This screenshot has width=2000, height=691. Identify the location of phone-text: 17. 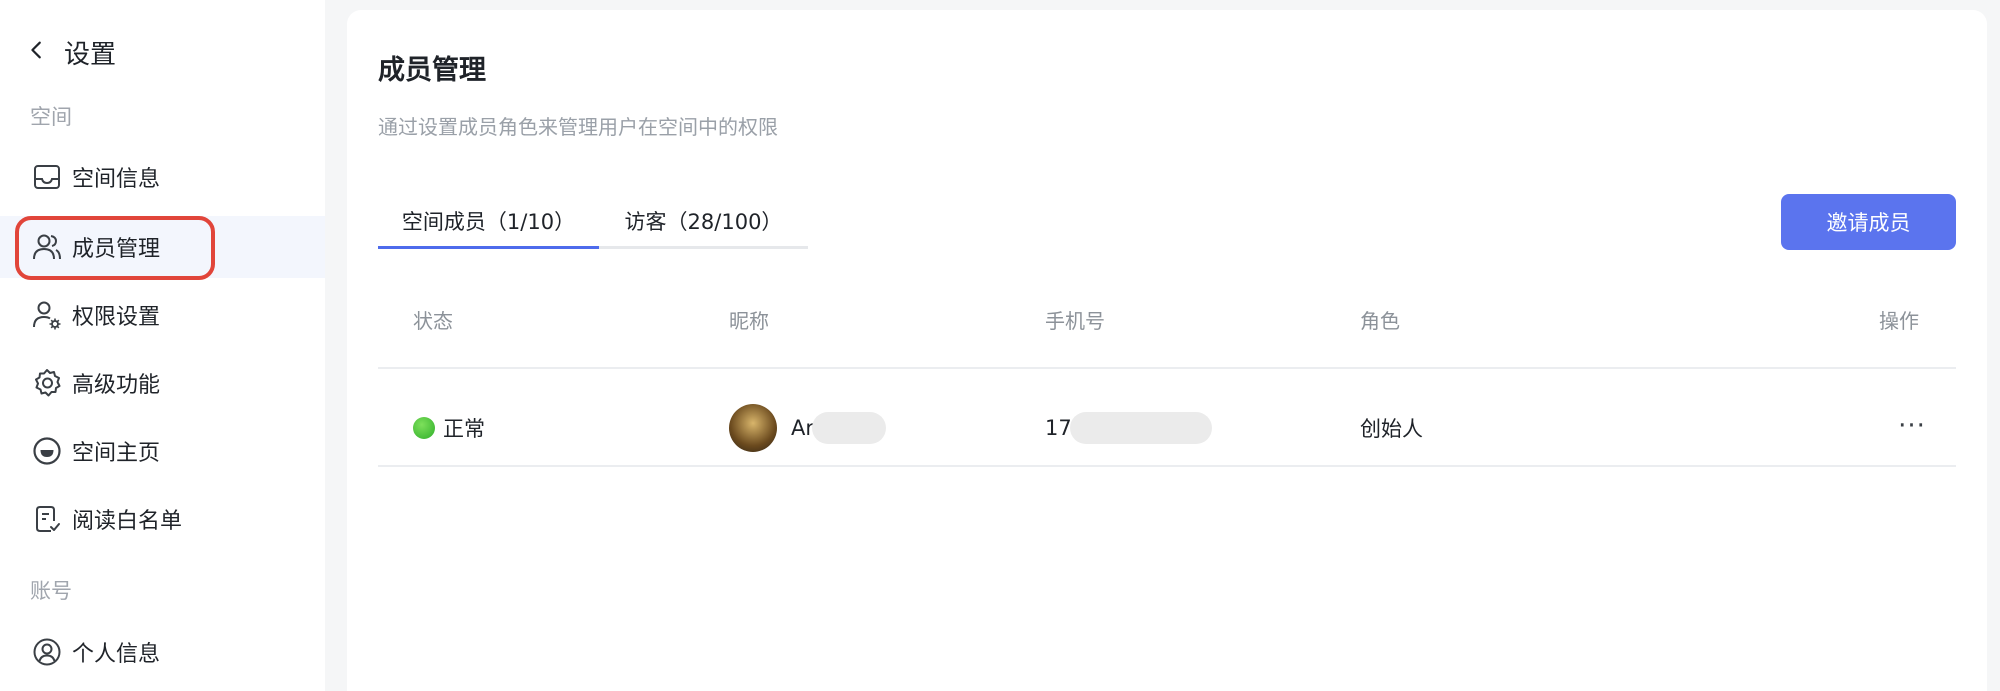
(1058, 428).